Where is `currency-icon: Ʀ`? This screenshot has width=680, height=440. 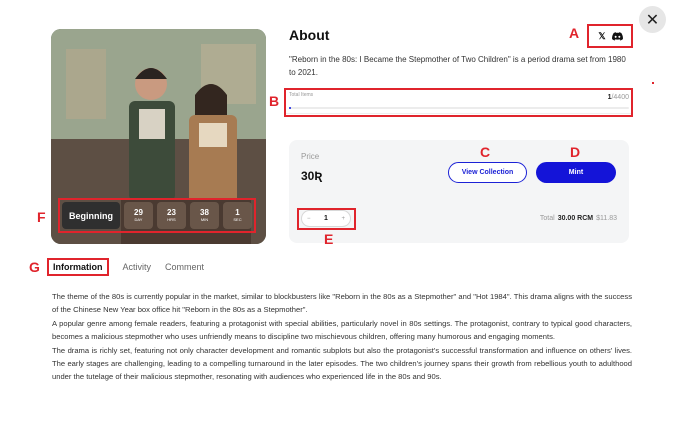
currency-icon: Ʀ is located at coordinates (318, 176).